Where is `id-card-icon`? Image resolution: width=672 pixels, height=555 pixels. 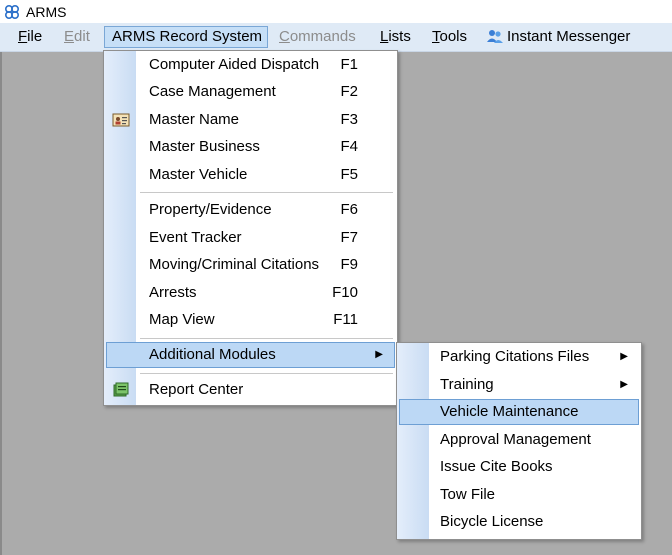
id-card-icon is located at coordinates (121, 120).